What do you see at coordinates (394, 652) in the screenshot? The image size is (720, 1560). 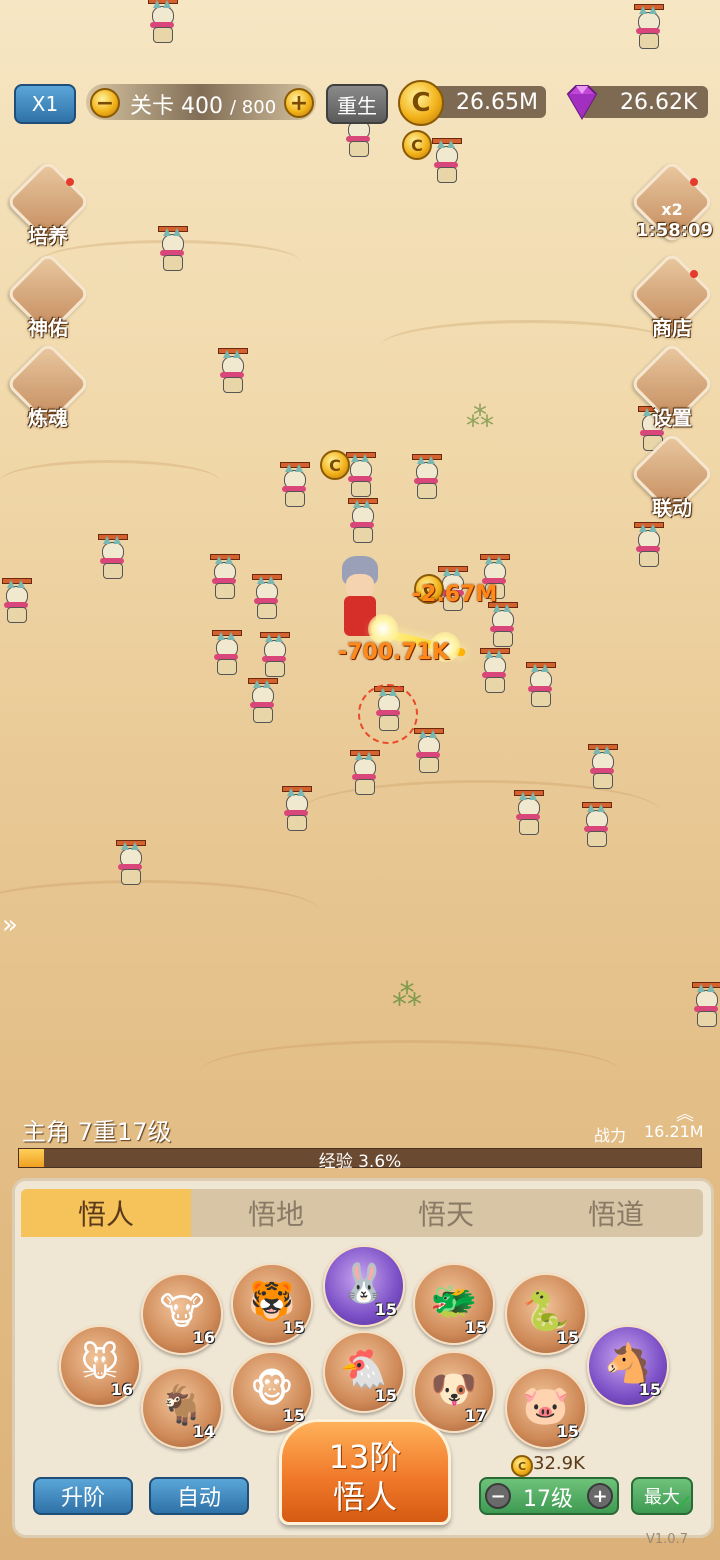 I see `damage-number: -700.71K` at bounding box center [394, 652].